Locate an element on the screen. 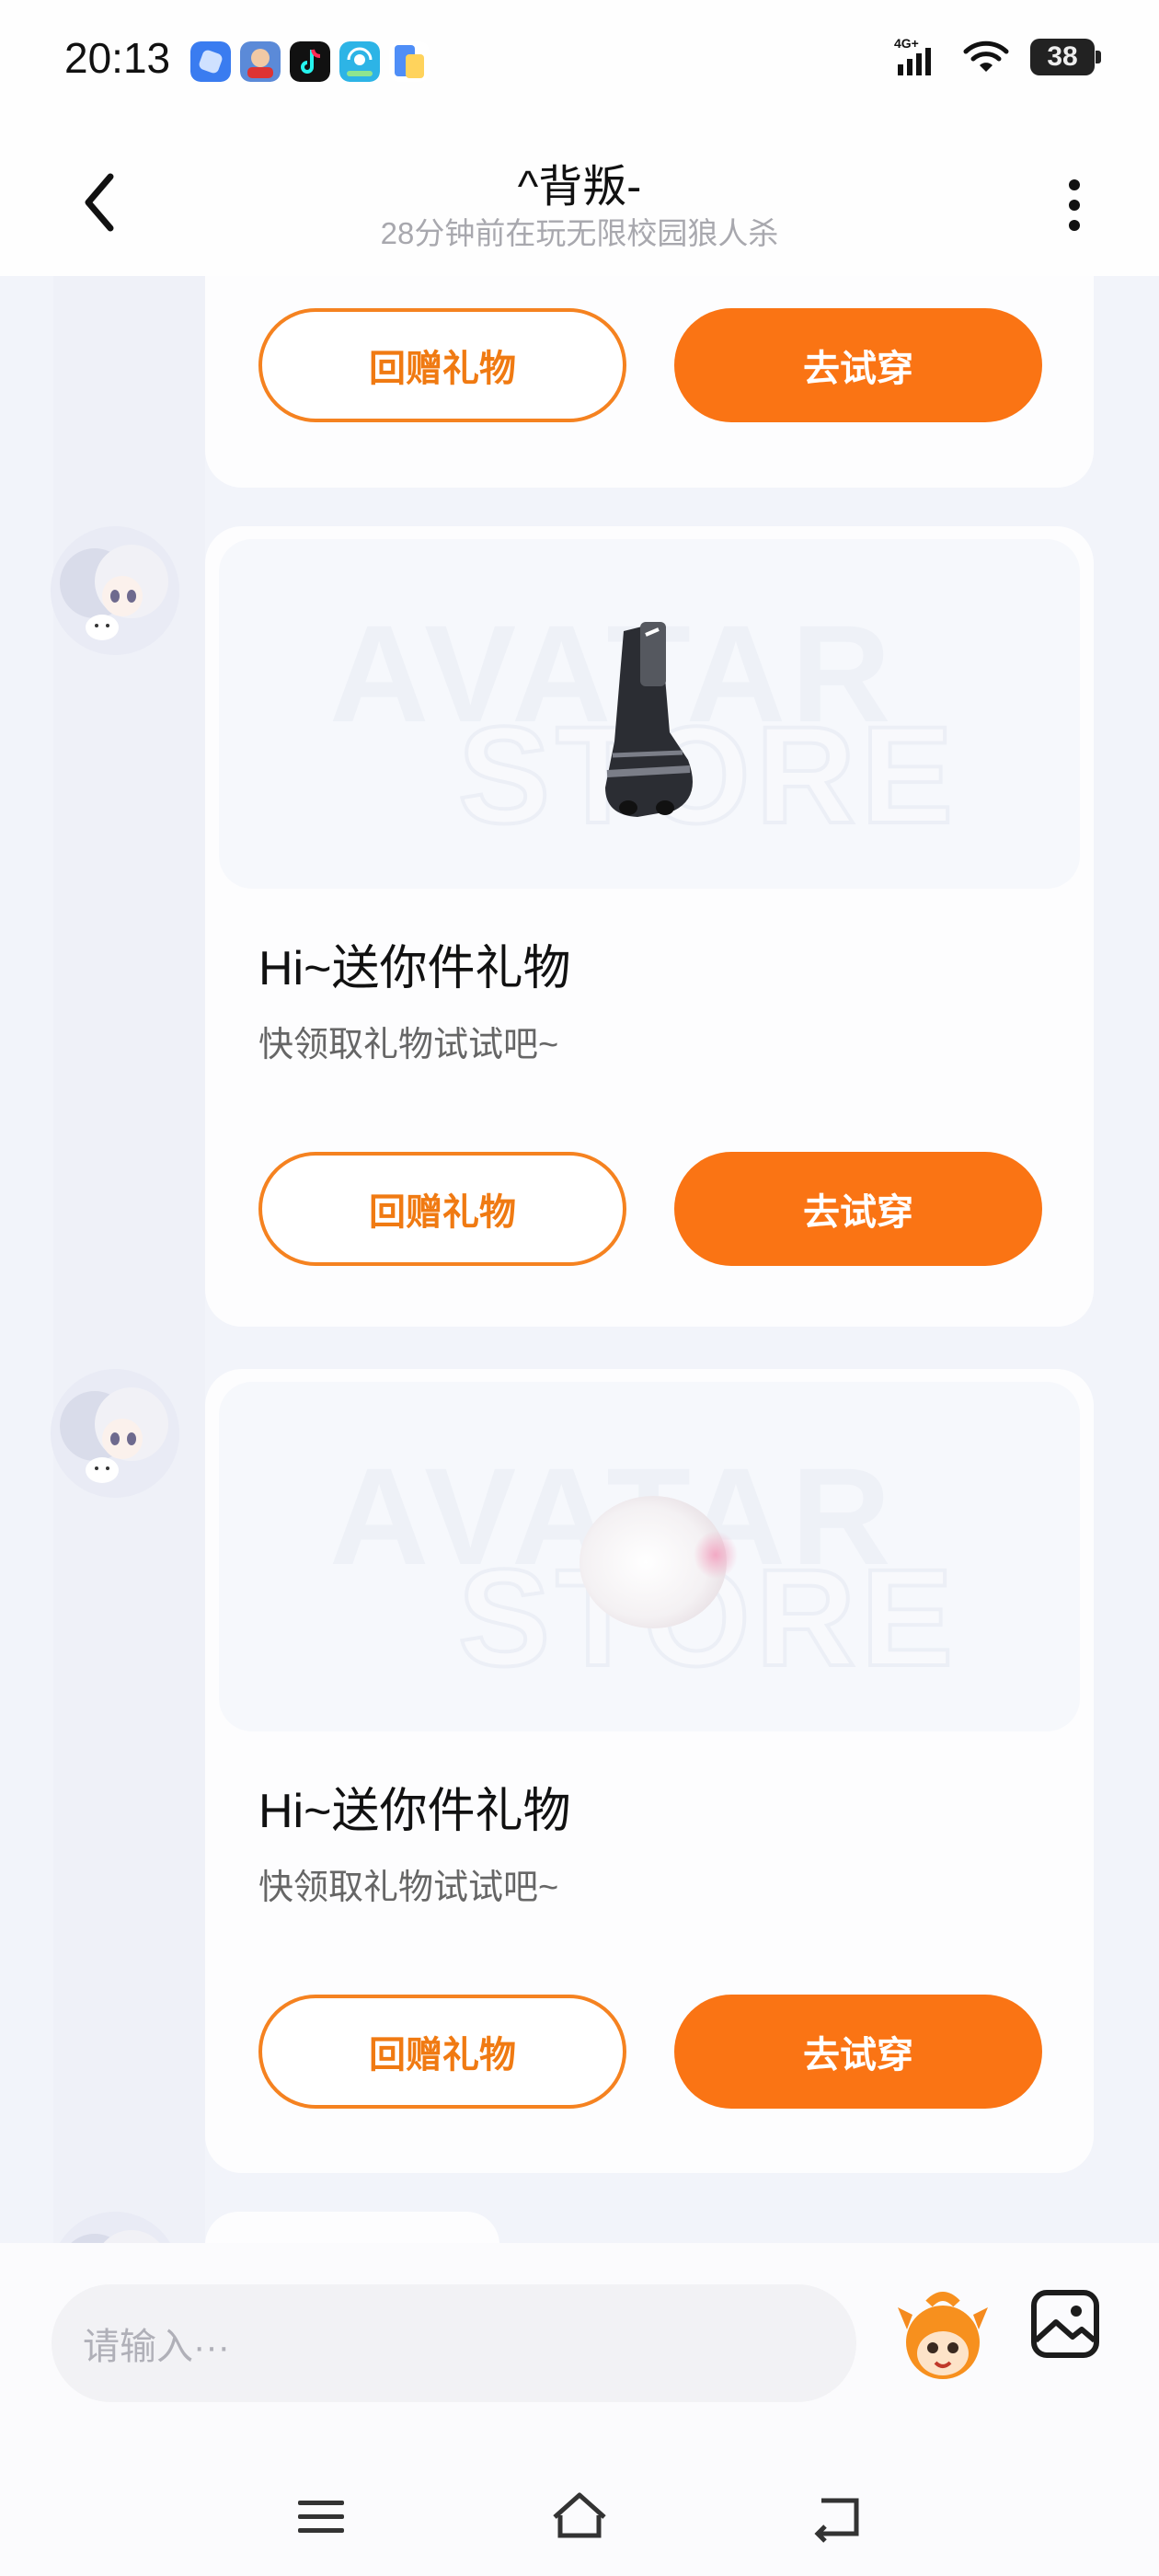 The height and width of the screenshot is (2576, 1159). wifi-app-icon is located at coordinates (359, 61).